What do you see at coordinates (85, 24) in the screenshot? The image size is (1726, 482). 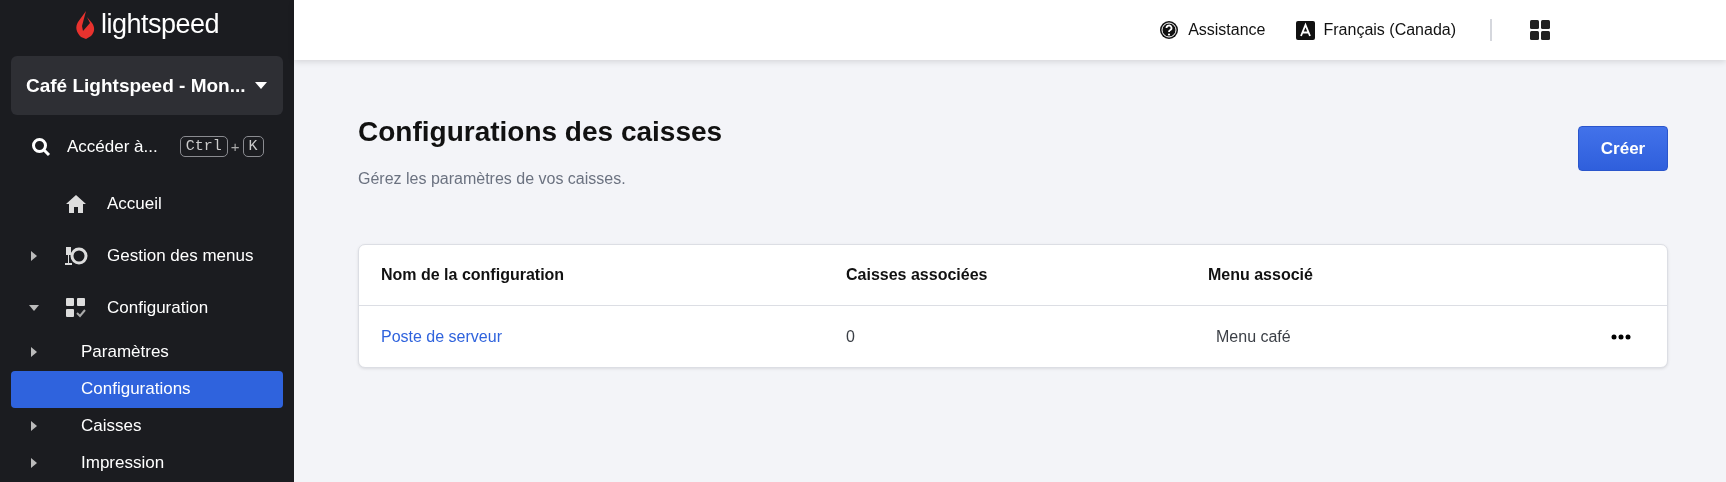 I see `flame-logo-icon` at bounding box center [85, 24].